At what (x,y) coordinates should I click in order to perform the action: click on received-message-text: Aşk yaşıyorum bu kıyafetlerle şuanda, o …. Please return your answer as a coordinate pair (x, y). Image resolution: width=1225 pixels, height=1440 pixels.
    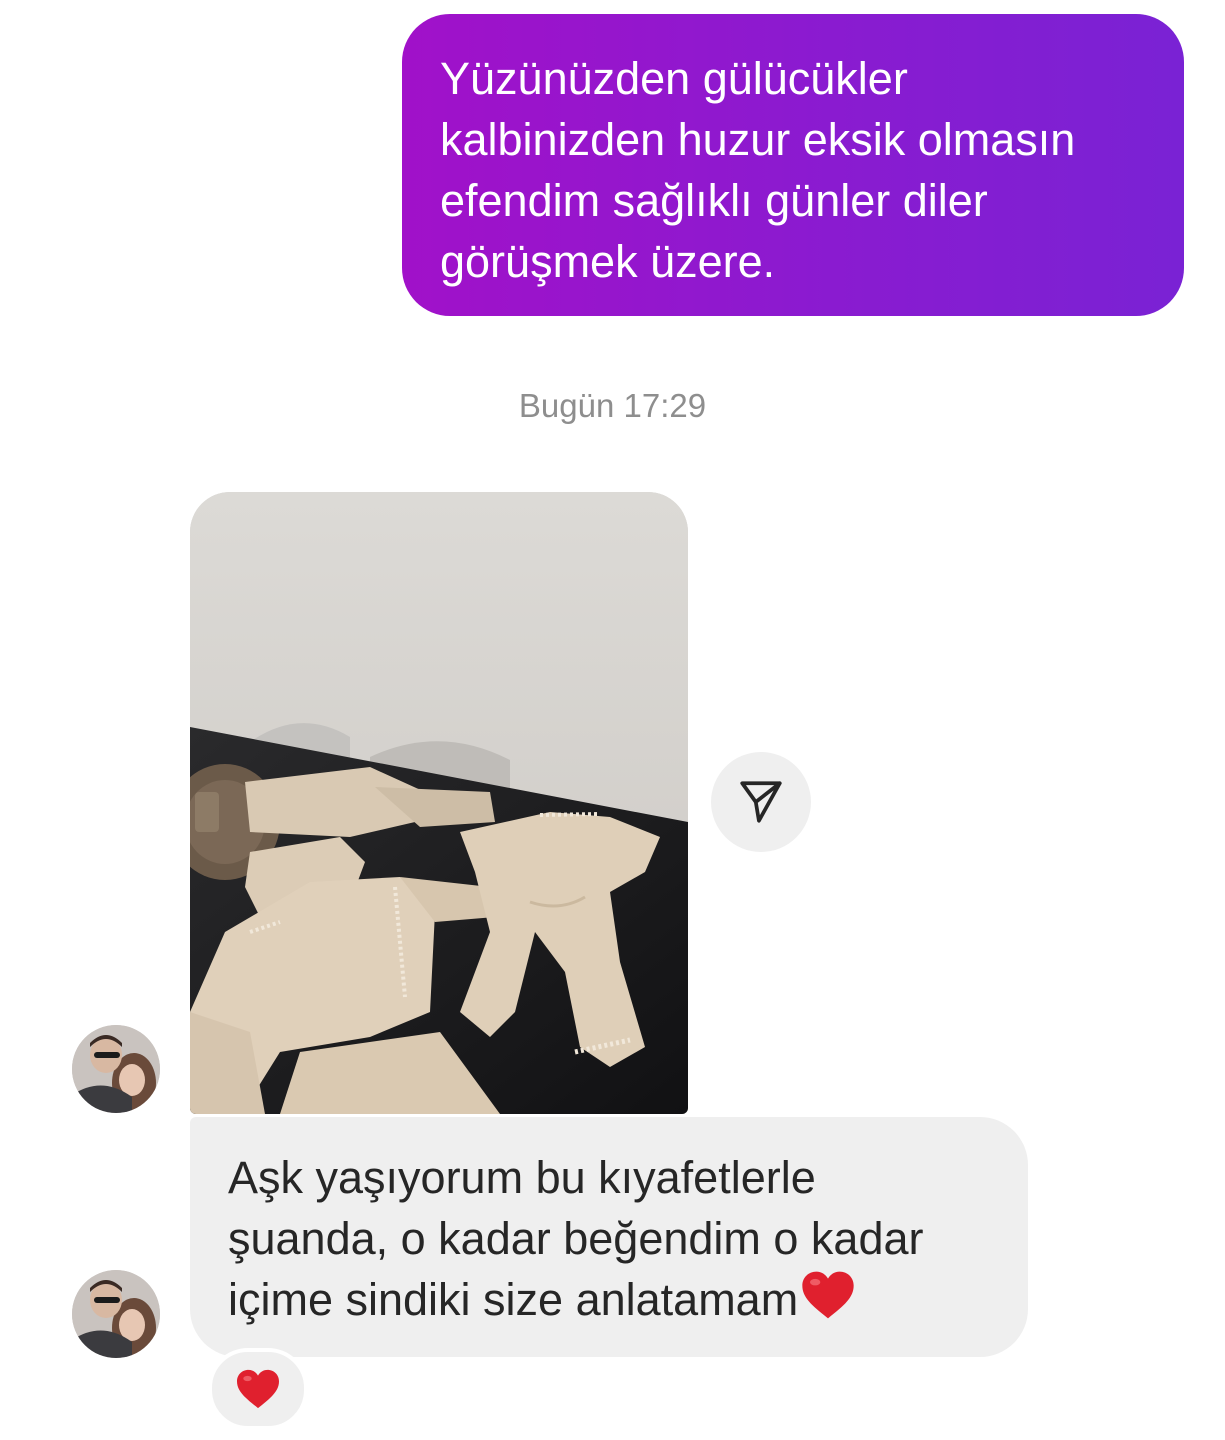
    Looking at the image, I should click on (618, 1238).